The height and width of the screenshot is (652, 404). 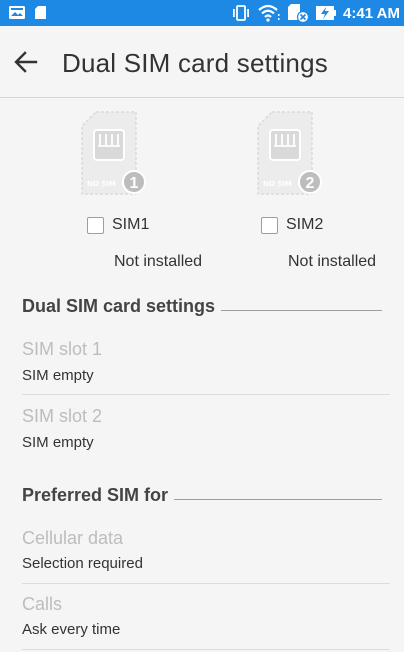 I want to click on pref-summary: Ask every time, so click(x=71, y=629).